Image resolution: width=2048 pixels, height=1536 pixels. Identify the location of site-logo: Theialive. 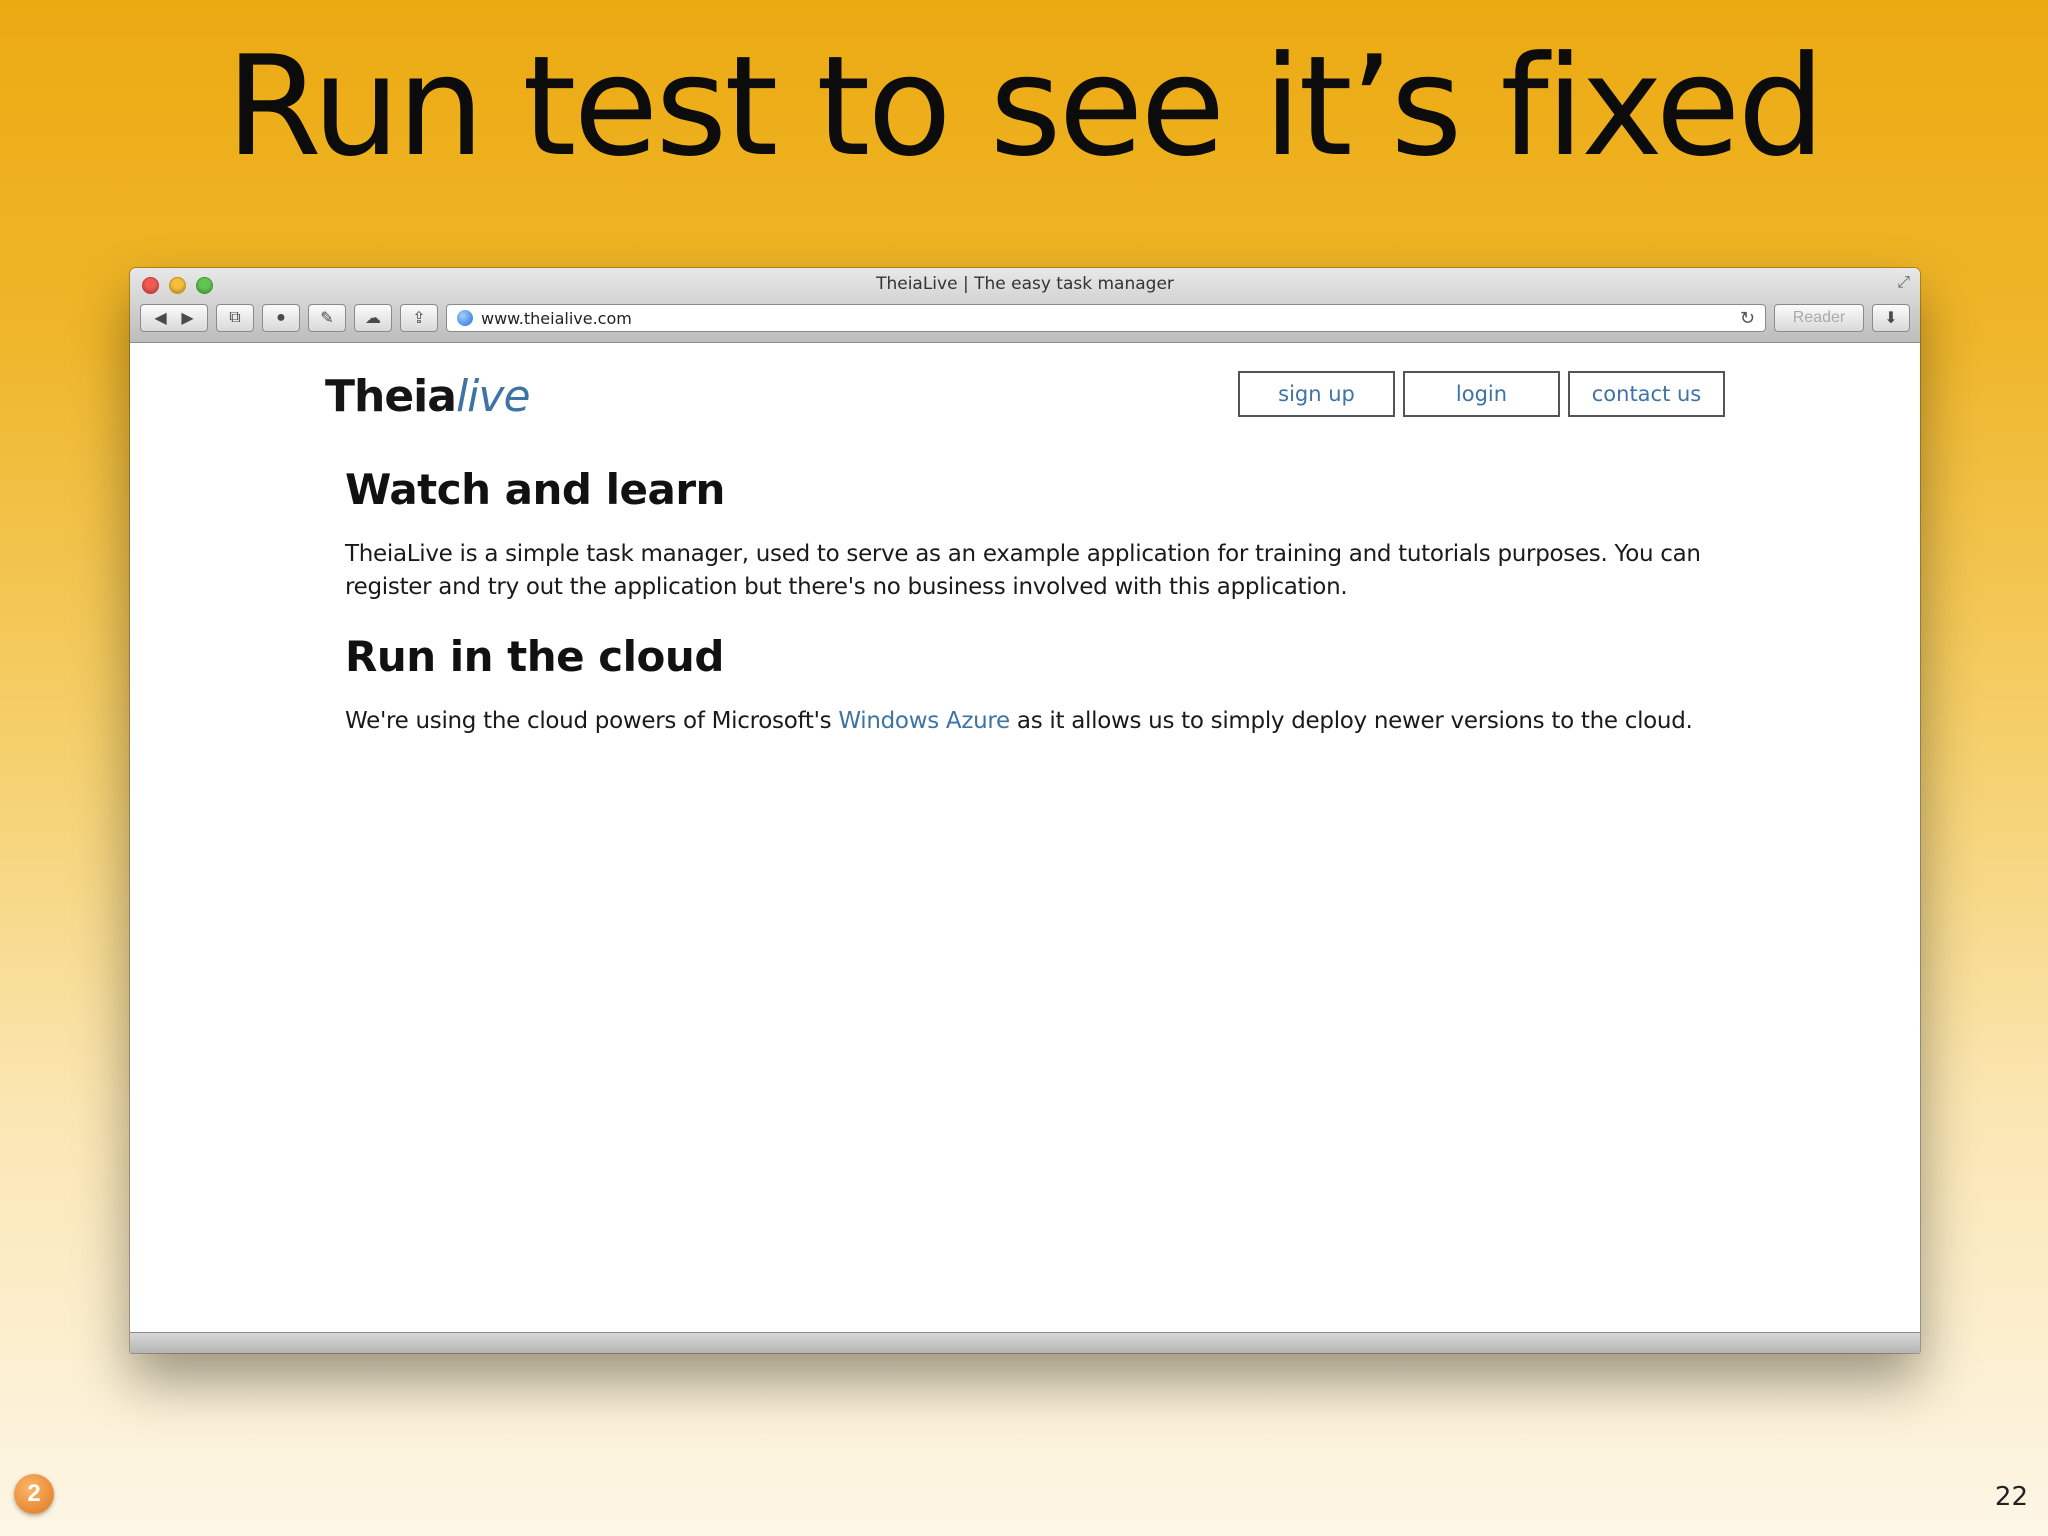
(428, 396).